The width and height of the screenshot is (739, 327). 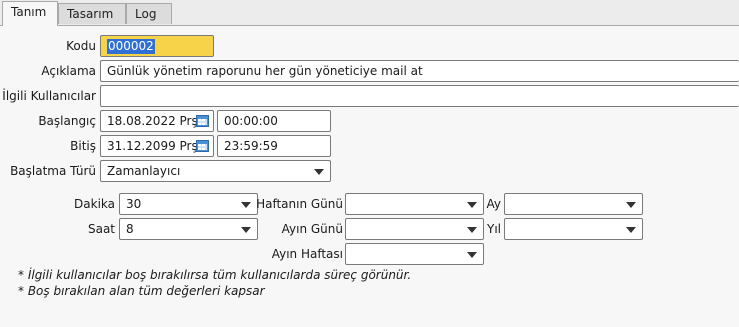 I want to click on bitis-date-input: 31.12.2099 Prş, so click(x=157, y=146).